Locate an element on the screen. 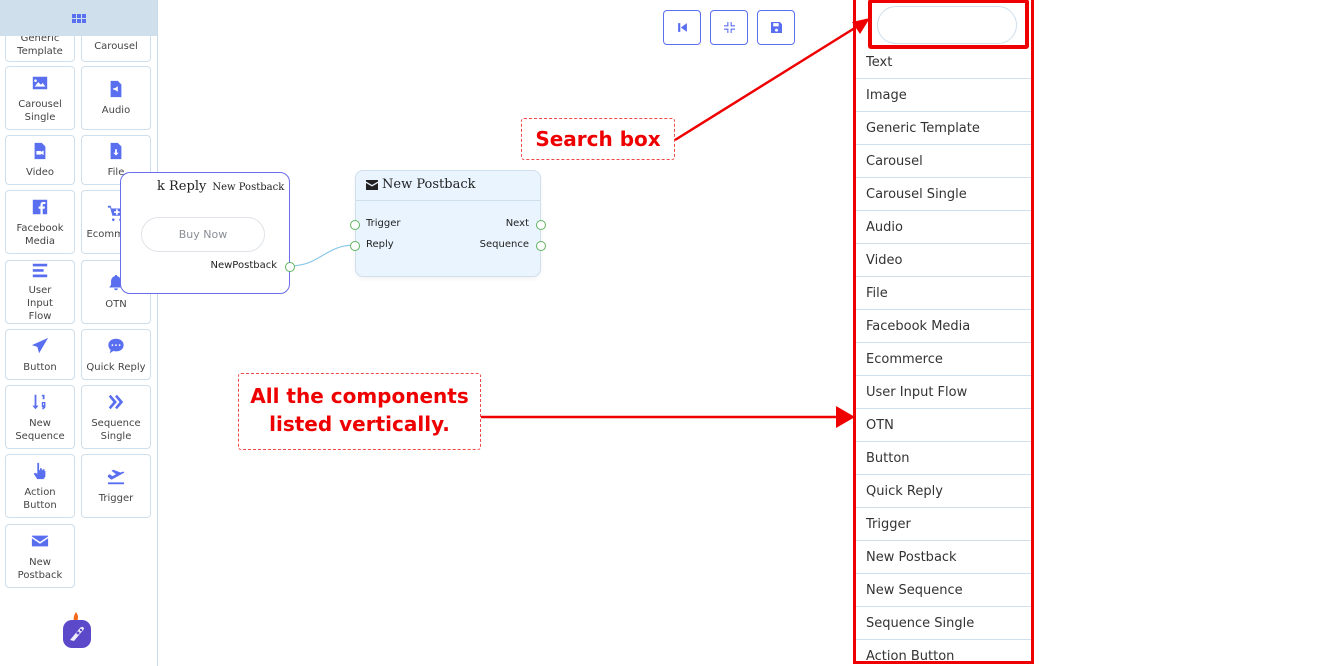 Image resolution: width=1321 pixels, height=666 pixels. skip-back-icon is located at coordinates (682, 27).